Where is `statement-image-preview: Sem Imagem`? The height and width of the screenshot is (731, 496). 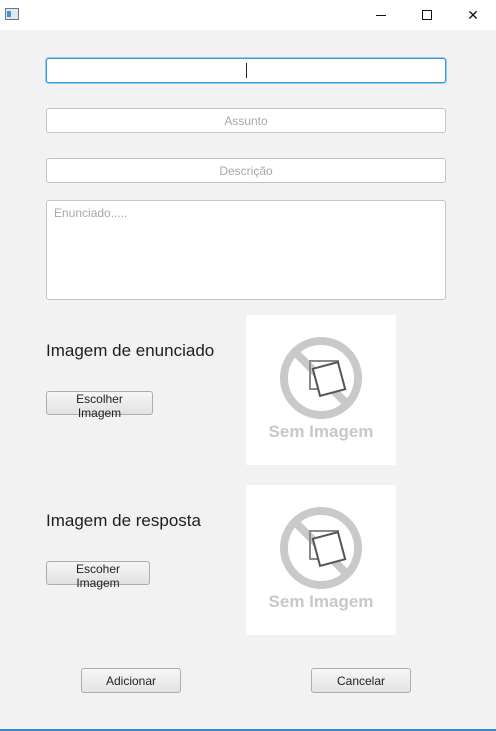 statement-image-preview: Sem Imagem is located at coordinates (321, 390).